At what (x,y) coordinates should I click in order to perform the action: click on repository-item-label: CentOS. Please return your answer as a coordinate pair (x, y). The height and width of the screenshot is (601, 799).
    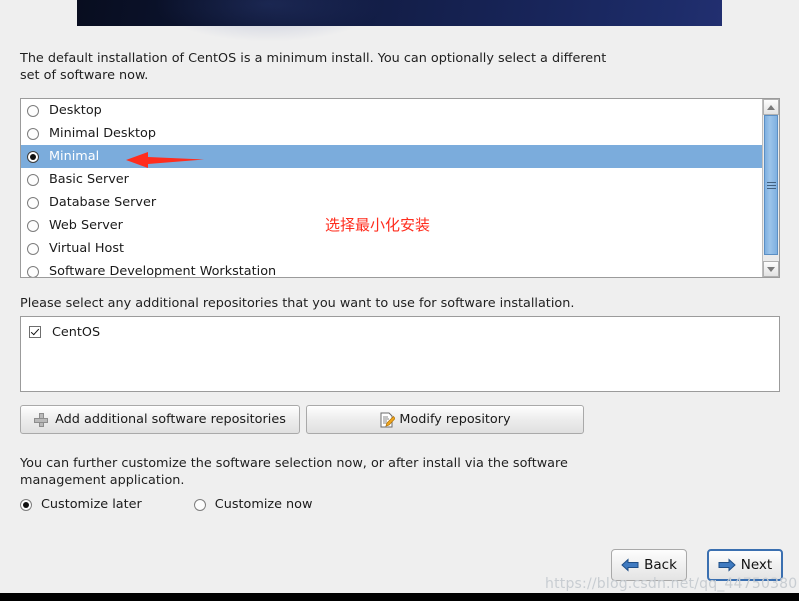
    Looking at the image, I should click on (76, 332).